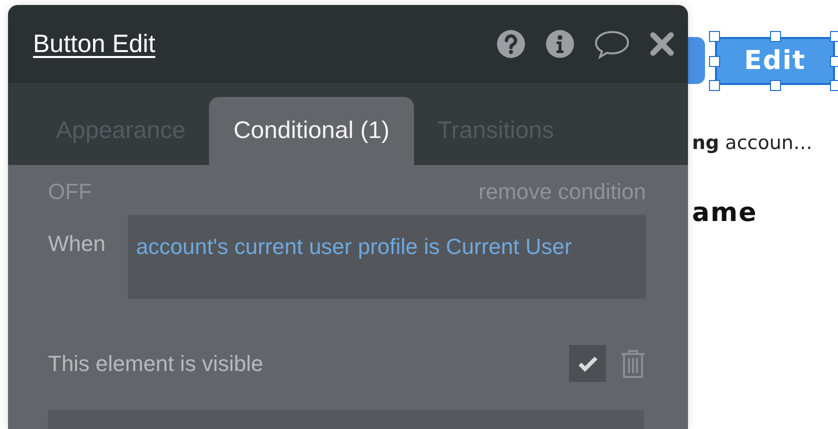  I want to click on close-icon, so click(662, 44).